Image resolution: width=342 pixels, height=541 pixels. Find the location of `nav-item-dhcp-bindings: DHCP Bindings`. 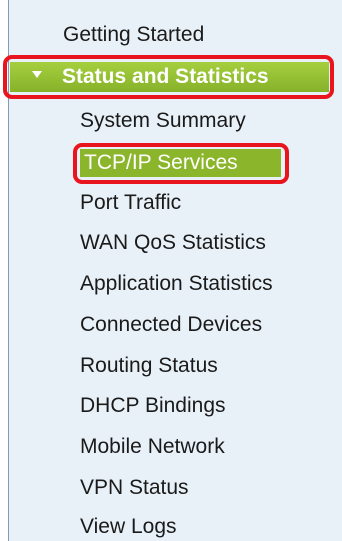

nav-item-dhcp-bindings: DHCP Bindings is located at coordinates (153, 406).